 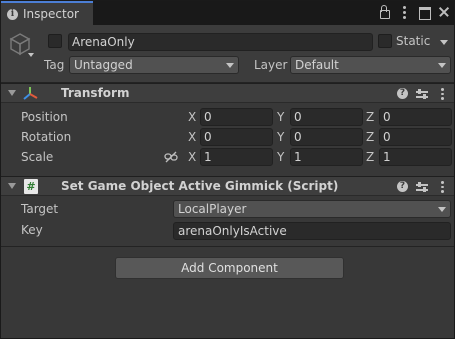 I want to click on position-x-field: 0, so click(x=236, y=117).